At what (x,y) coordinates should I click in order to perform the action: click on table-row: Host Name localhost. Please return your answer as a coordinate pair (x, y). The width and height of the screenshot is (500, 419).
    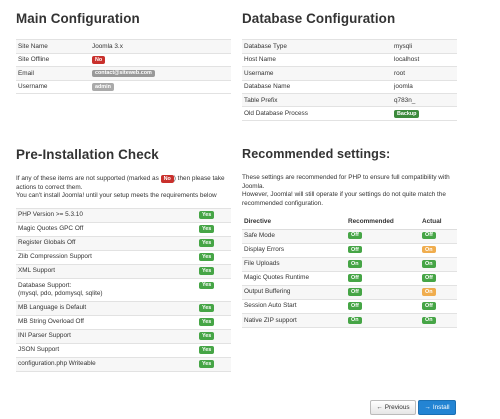
    Looking at the image, I should click on (349, 59).